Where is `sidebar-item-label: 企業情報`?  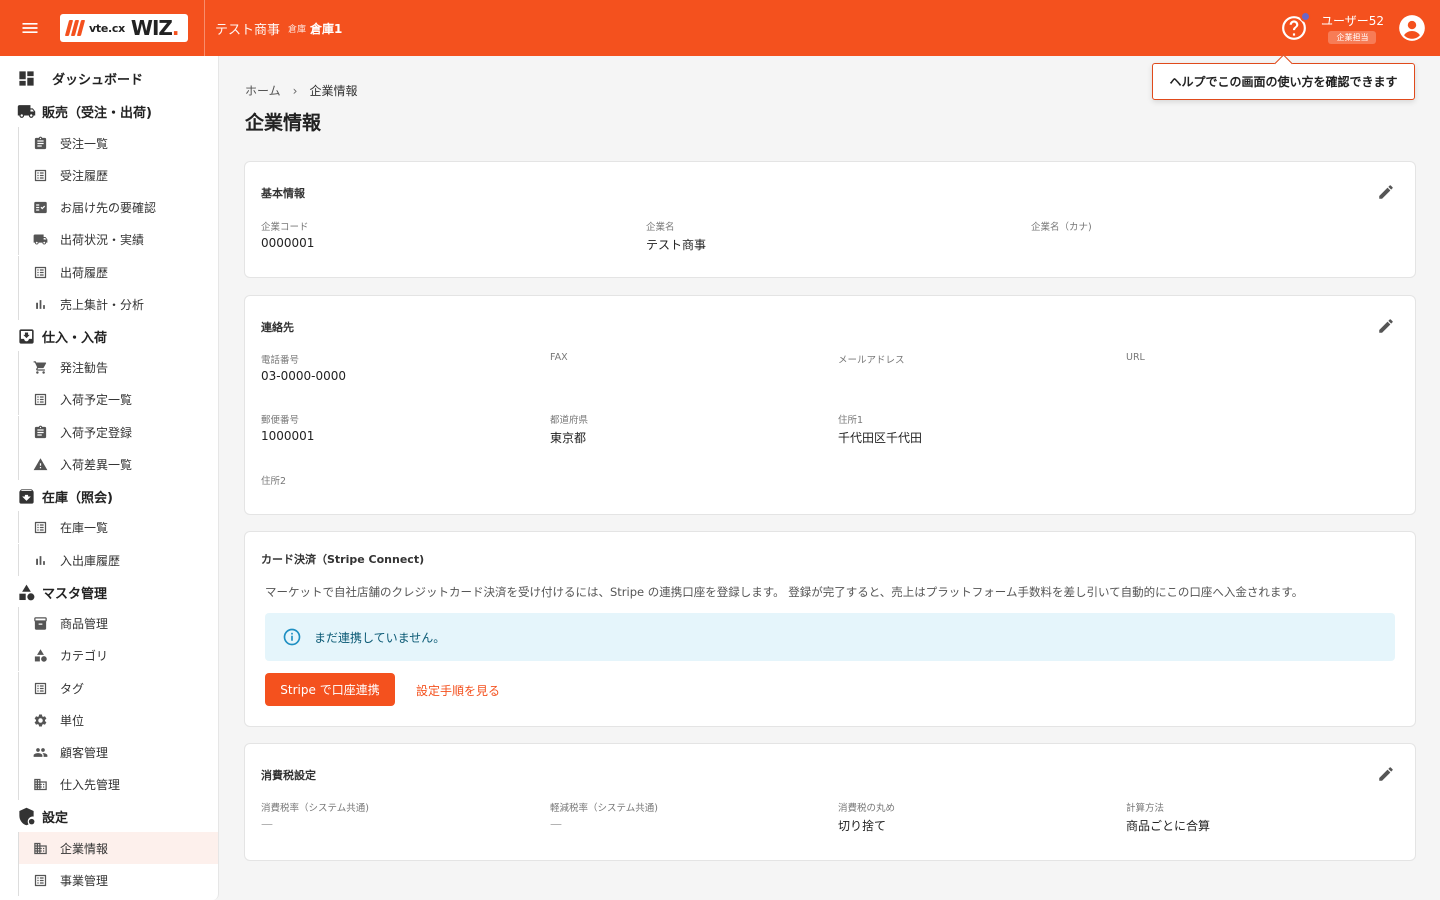
sidebar-item-label: 企業情報 is located at coordinates (84, 848).